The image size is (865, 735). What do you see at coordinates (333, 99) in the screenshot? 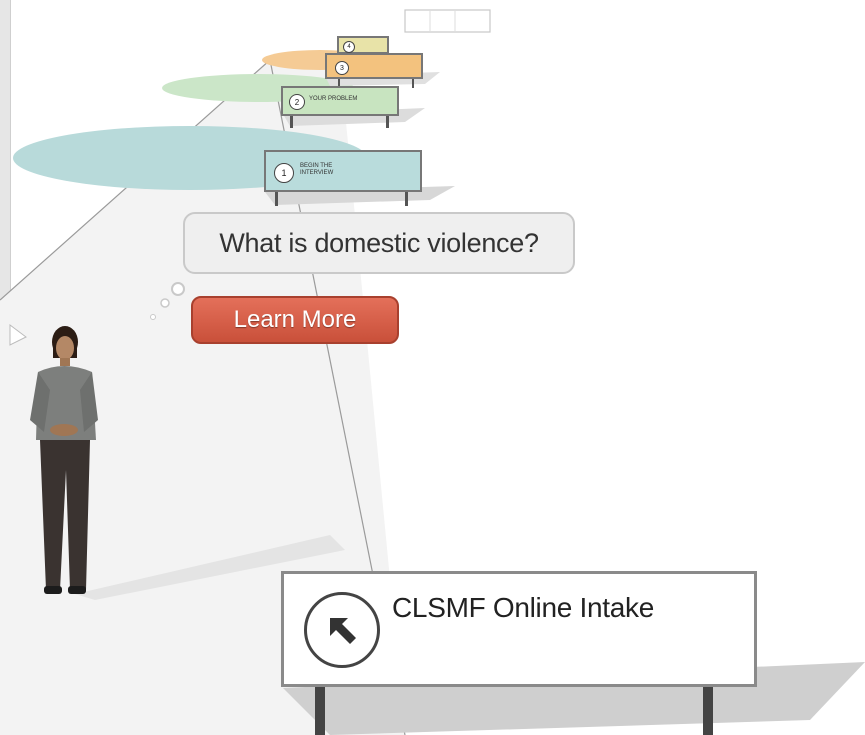
I see `path-sign-label: YOUR PROBLEM` at bounding box center [333, 99].